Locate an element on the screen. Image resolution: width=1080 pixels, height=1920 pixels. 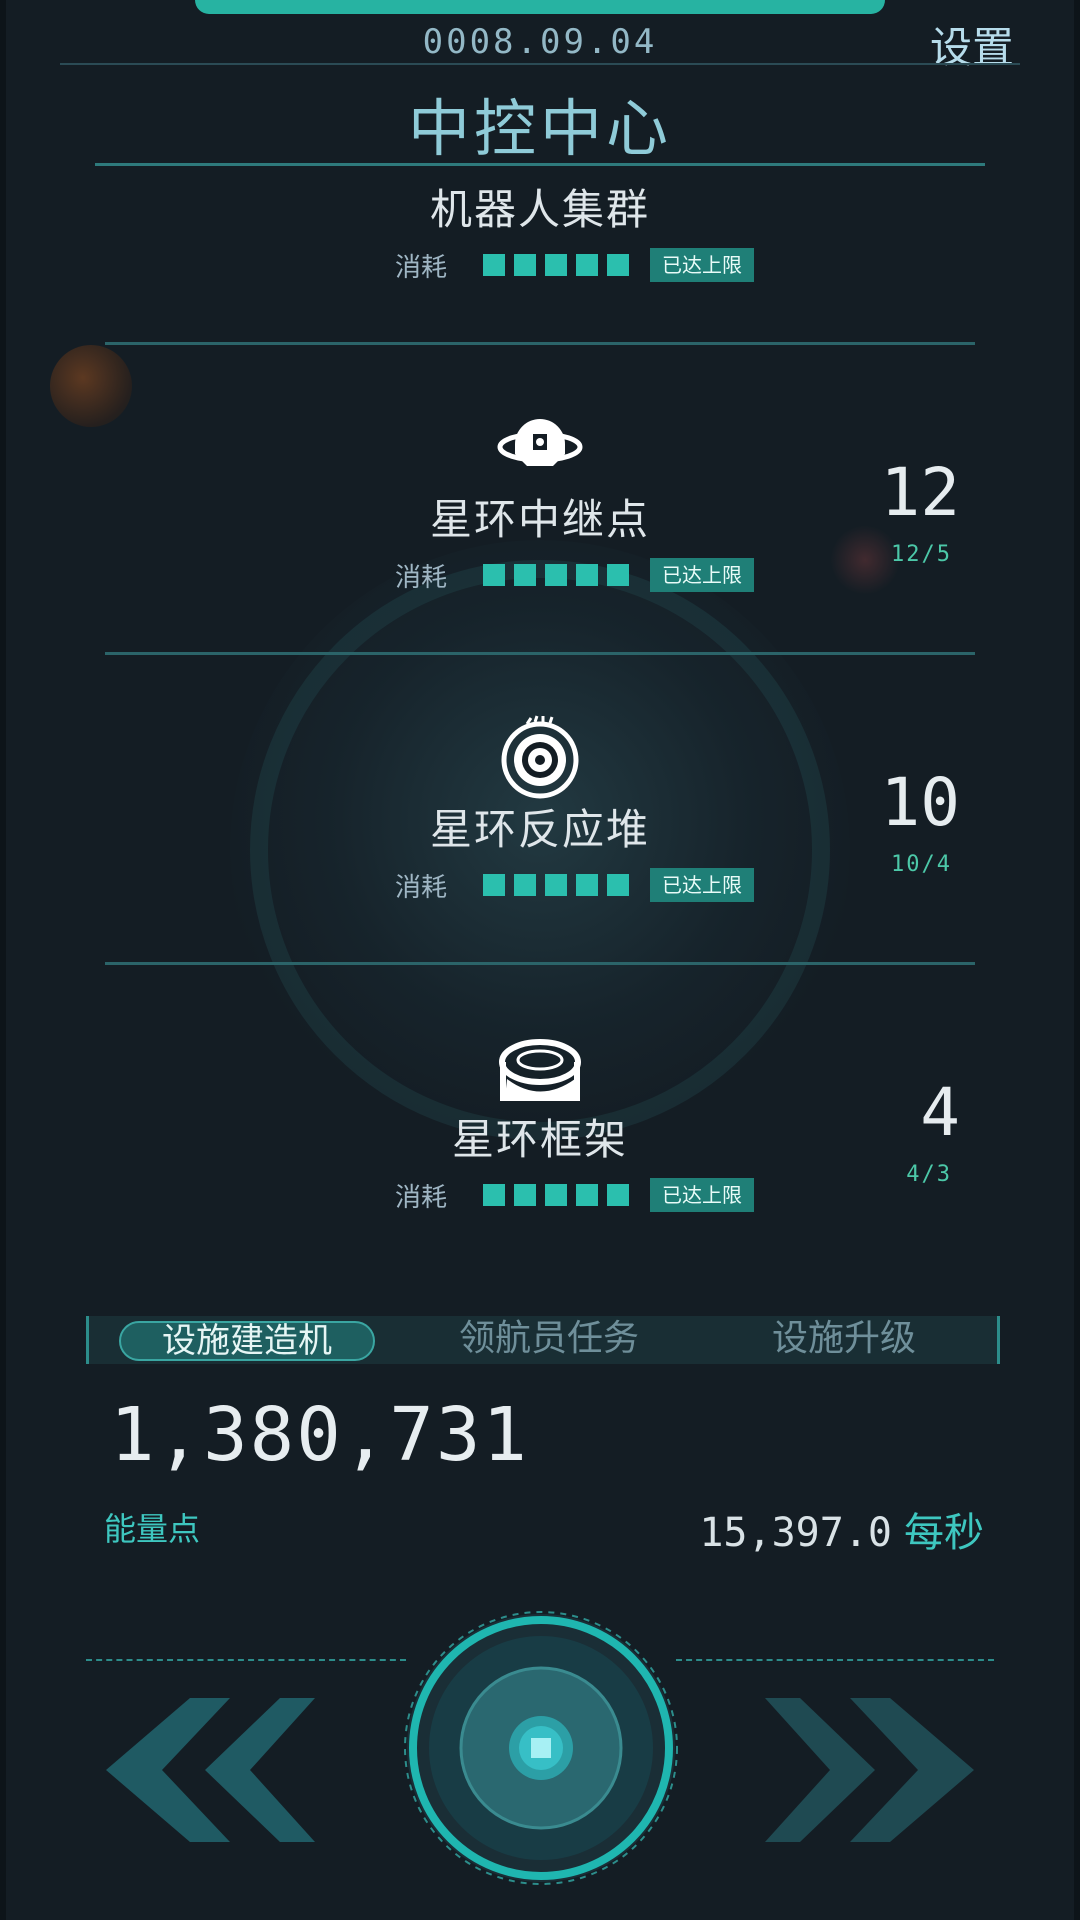
energy-rate-value: 15,397.0 is located at coordinates (795, 1533).